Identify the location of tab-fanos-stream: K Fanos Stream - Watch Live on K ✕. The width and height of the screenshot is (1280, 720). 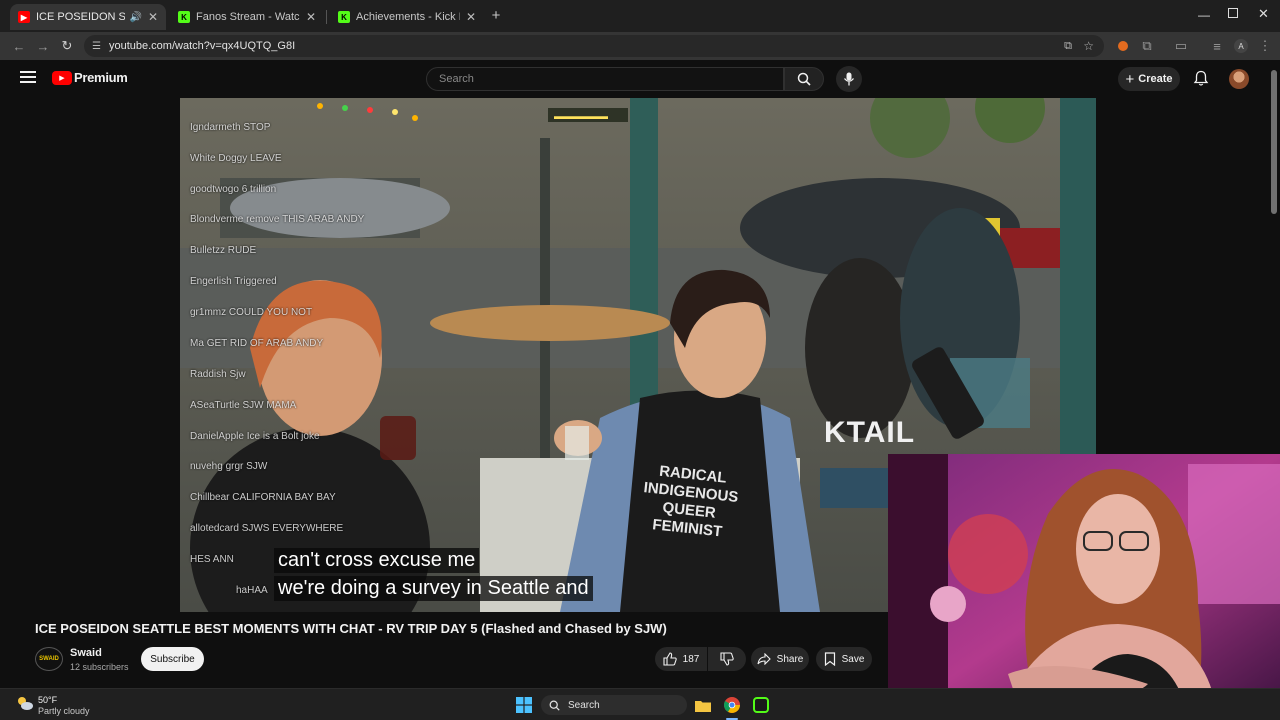
(247, 17).